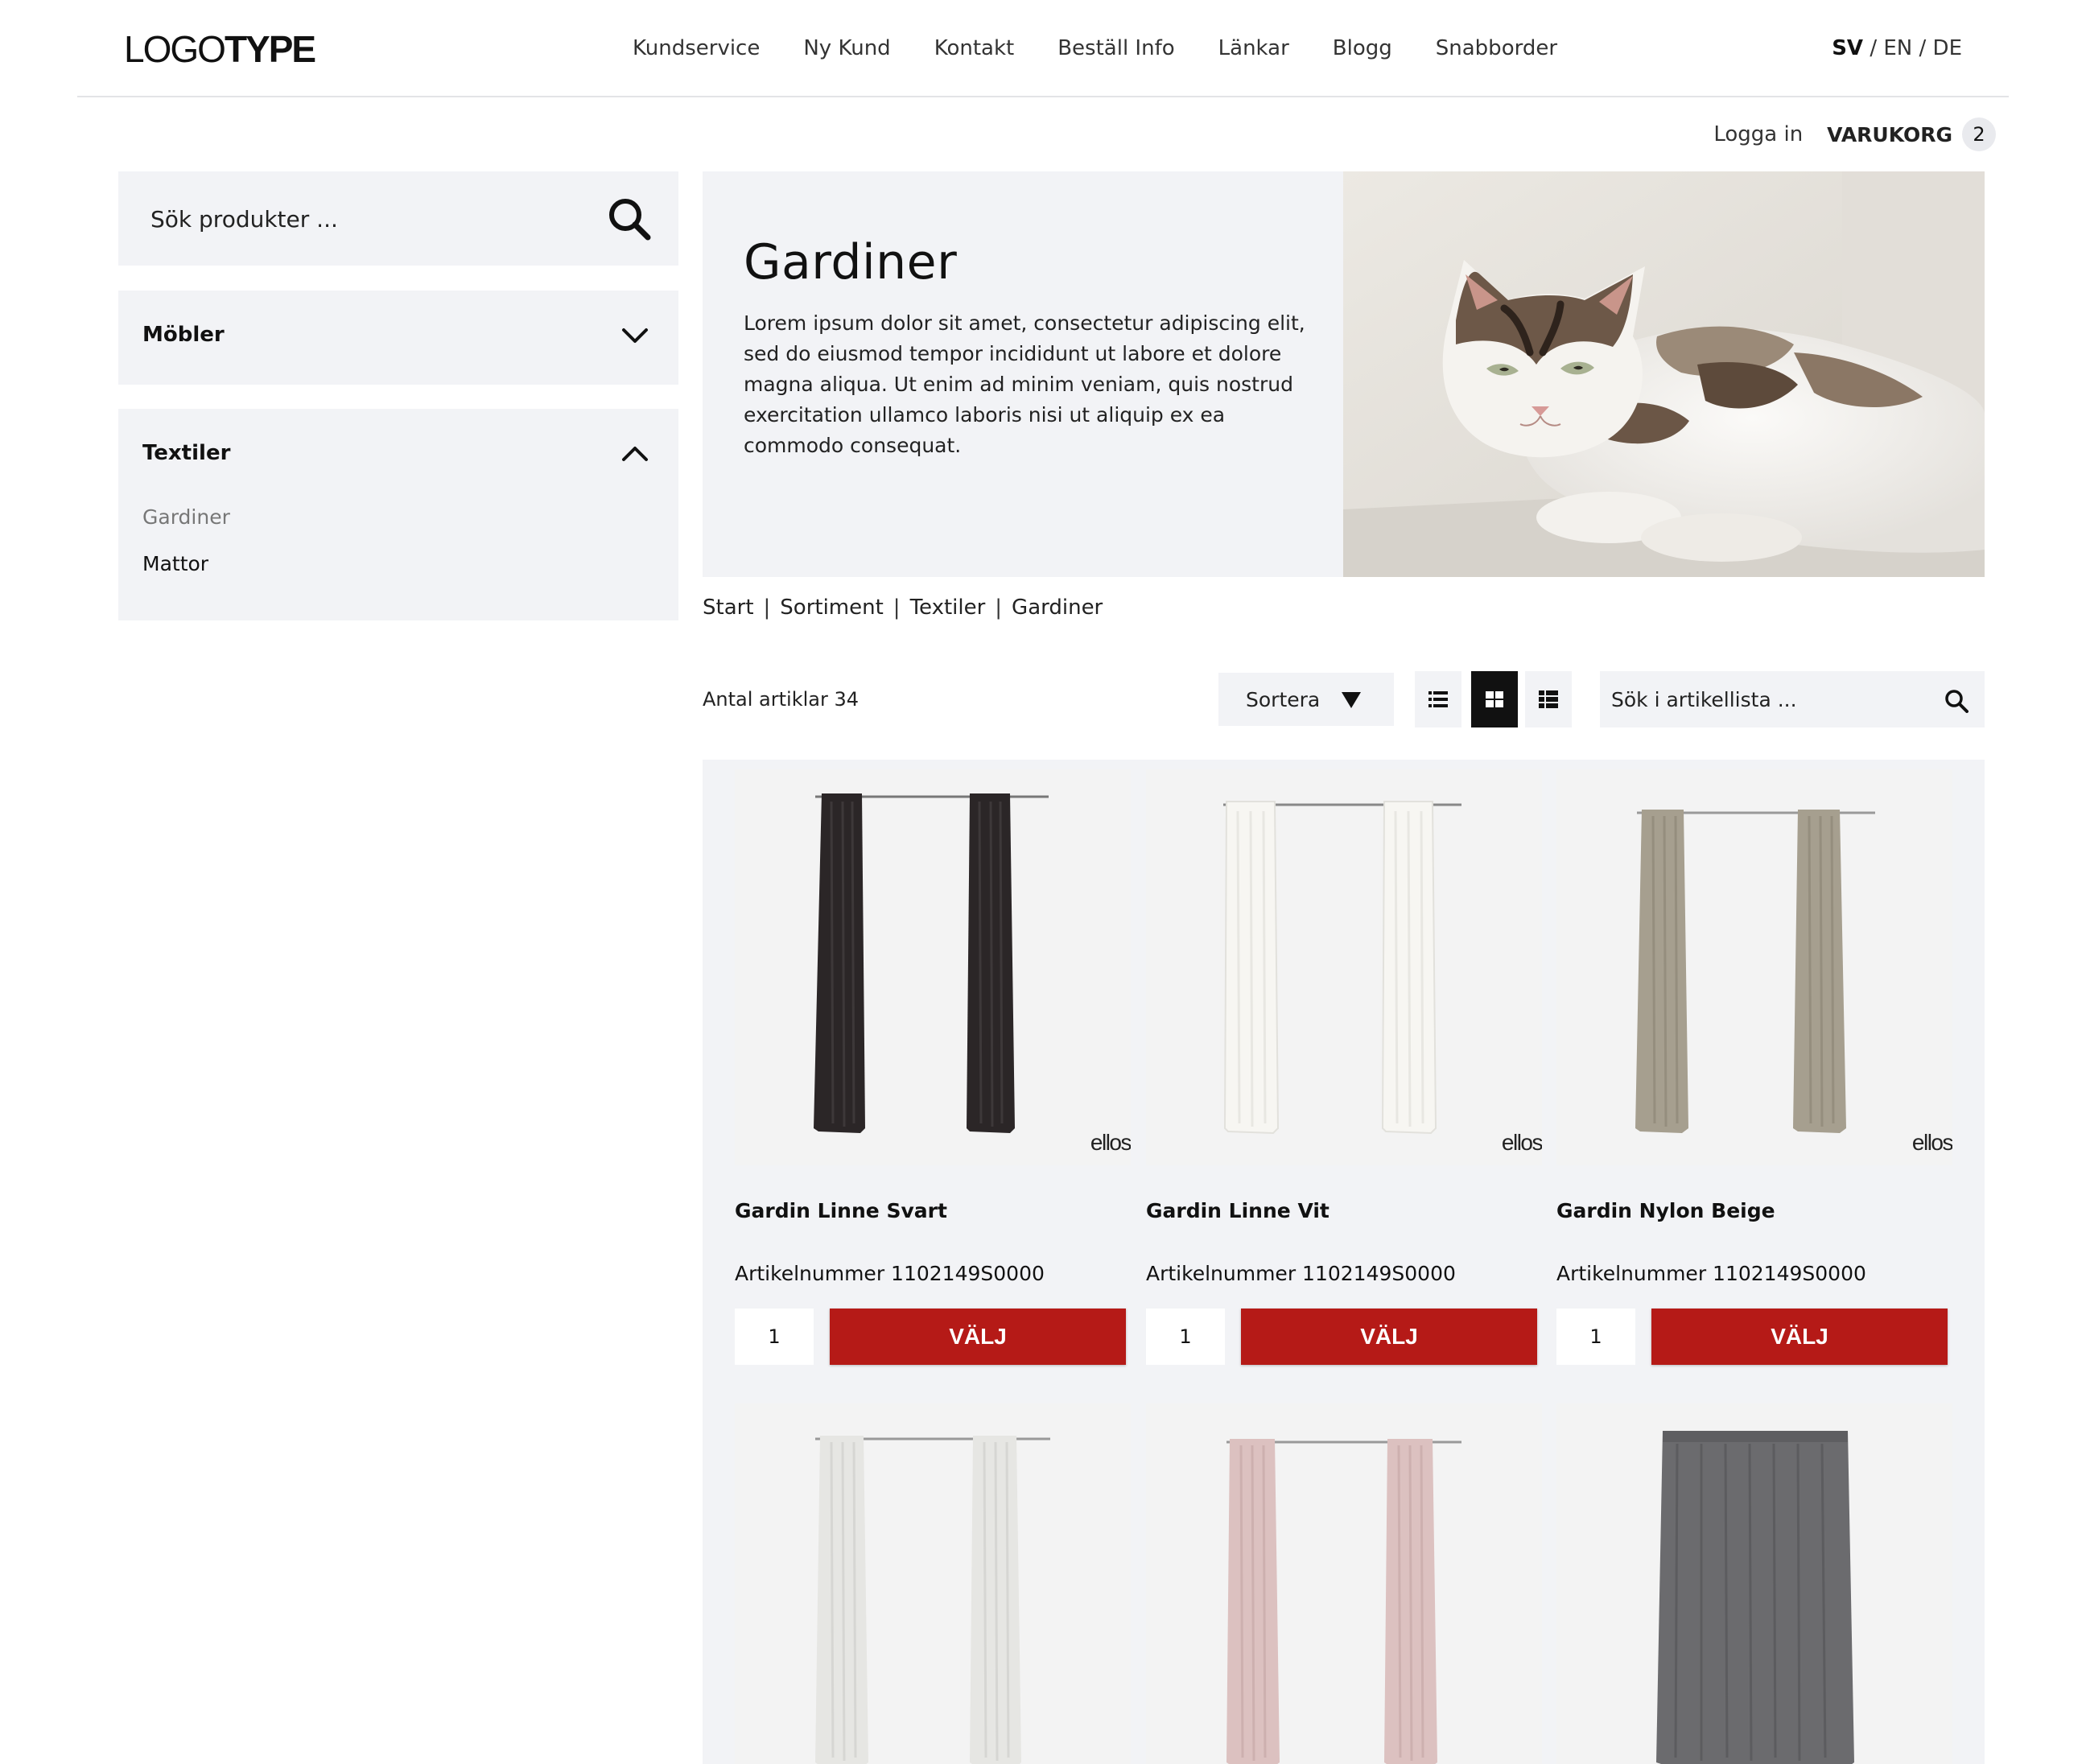 The height and width of the screenshot is (1764, 2086). I want to click on category-title: Möbler, so click(183, 335).